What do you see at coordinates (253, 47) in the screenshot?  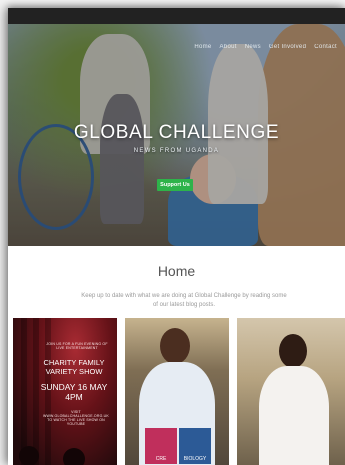 I see `nav-news: News` at bounding box center [253, 47].